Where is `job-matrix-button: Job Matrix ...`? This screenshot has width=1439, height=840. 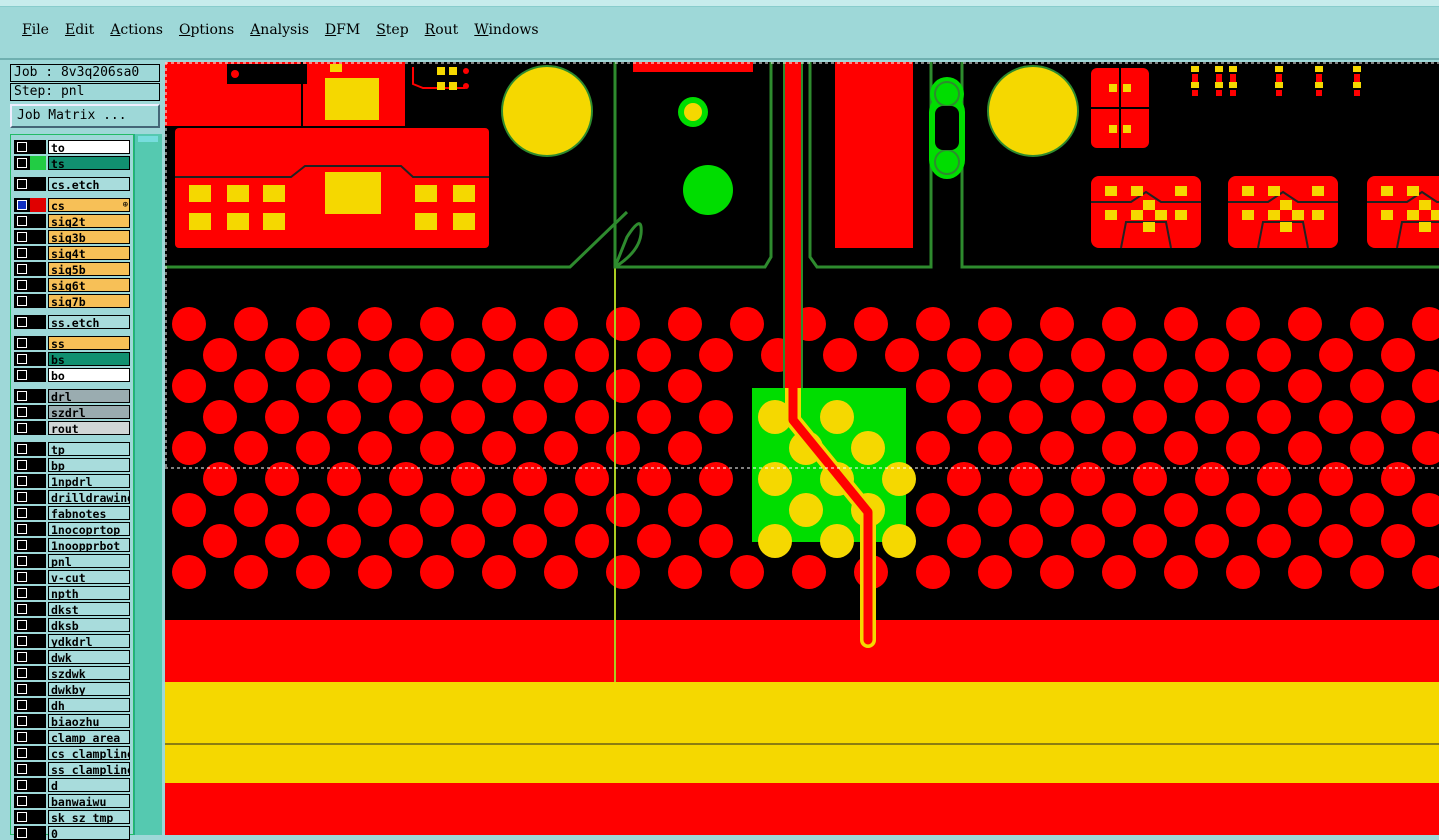 job-matrix-button: Job Matrix ... is located at coordinates (85, 116).